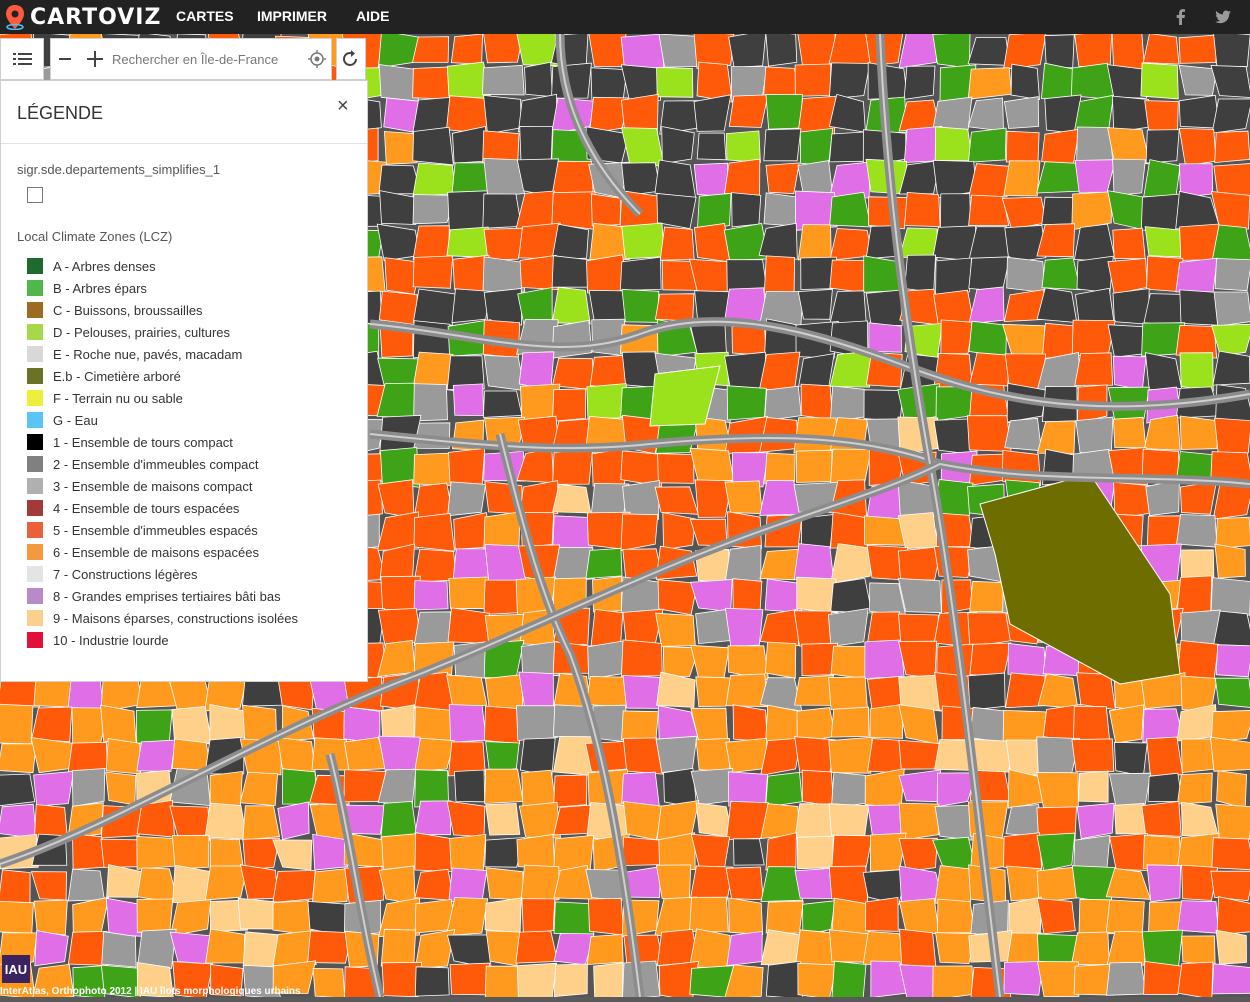 Image resolution: width=1250 pixels, height=1002 pixels. I want to click on legend-item: 3 - Ensemble de maisons compact, so click(162, 486).